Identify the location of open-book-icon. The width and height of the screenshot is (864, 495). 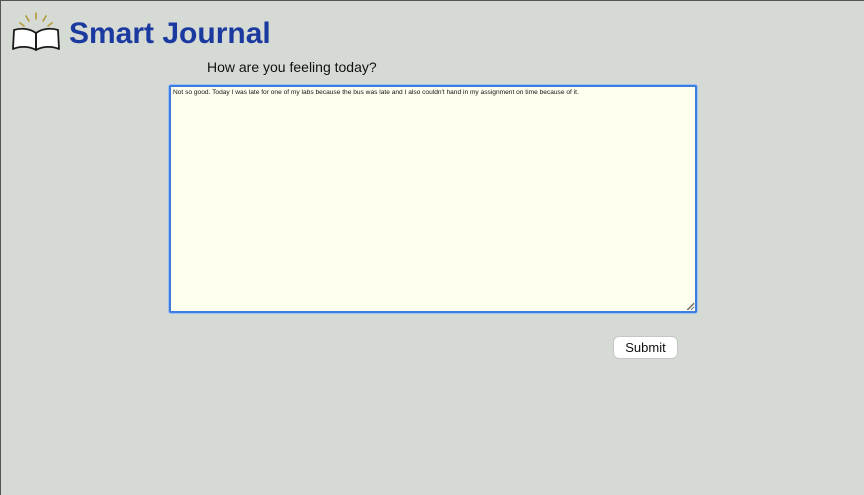
(36, 31).